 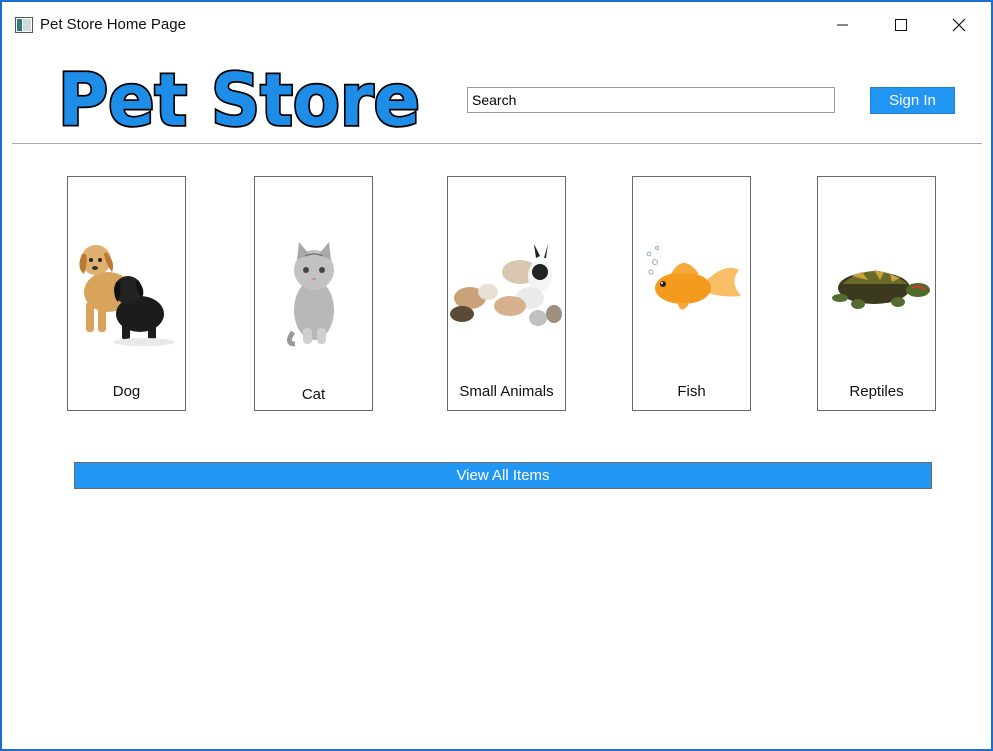 I want to click on view-all-items-button: View All Items, so click(x=503, y=475).